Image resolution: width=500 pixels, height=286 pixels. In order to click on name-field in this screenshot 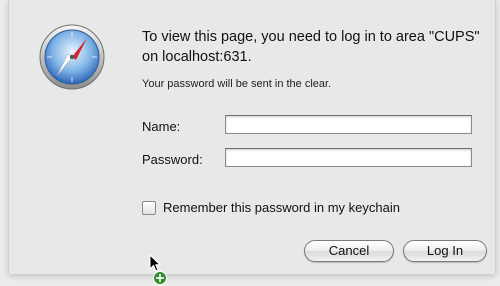, I will do `click(348, 124)`.